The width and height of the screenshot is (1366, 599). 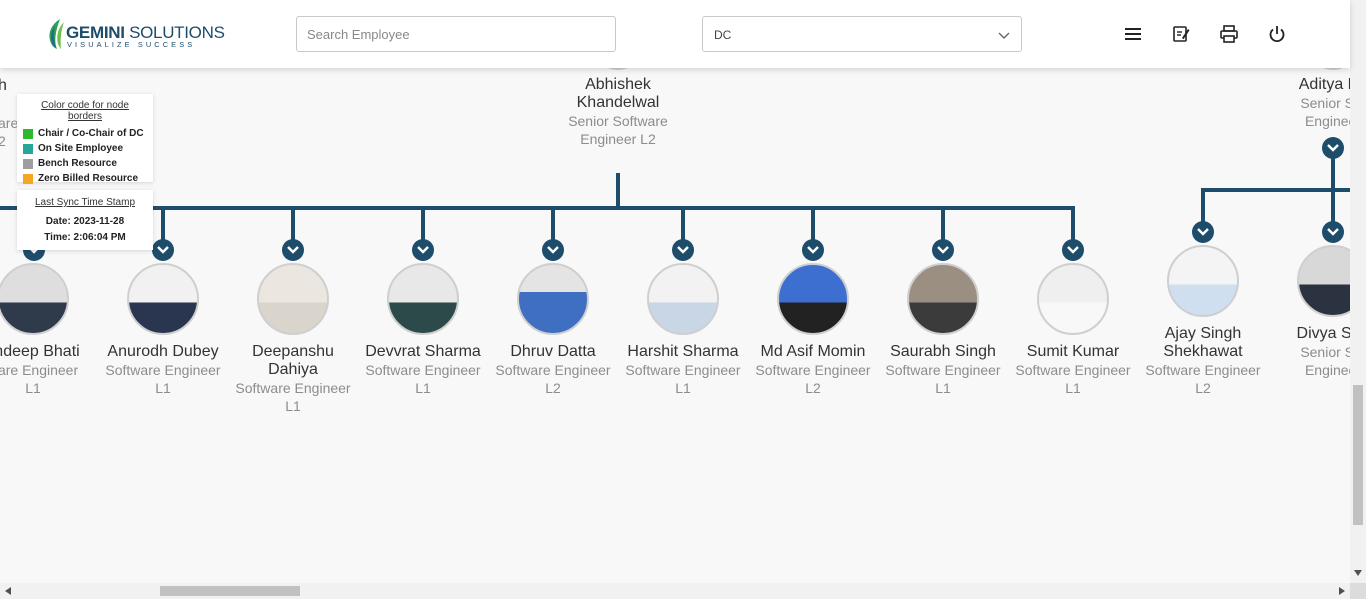 What do you see at coordinates (56, 34) in the screenshot?
I see `leaf-logo-icon` at bounding box center [56, 34].